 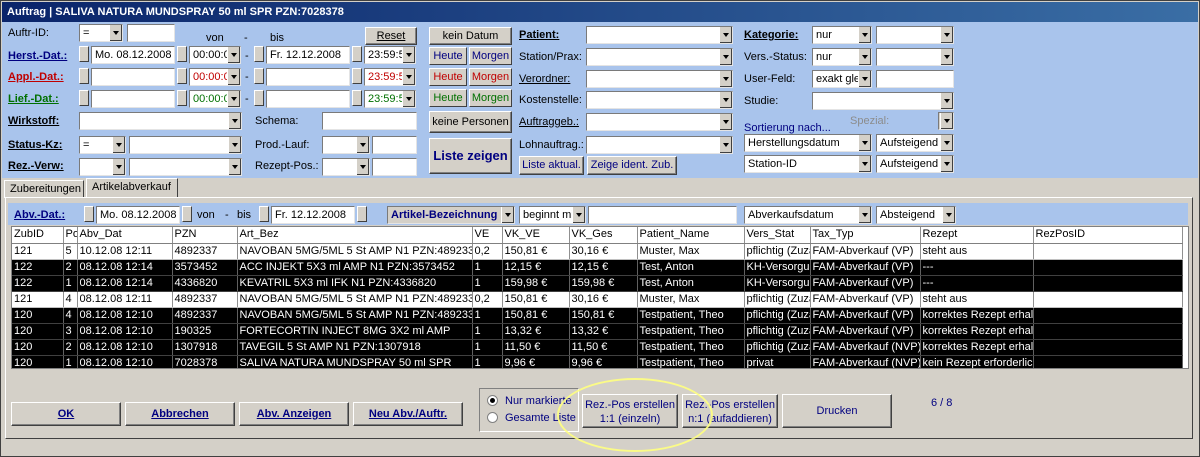 I want to click on user-feld-input, so click(x=915, y=79).